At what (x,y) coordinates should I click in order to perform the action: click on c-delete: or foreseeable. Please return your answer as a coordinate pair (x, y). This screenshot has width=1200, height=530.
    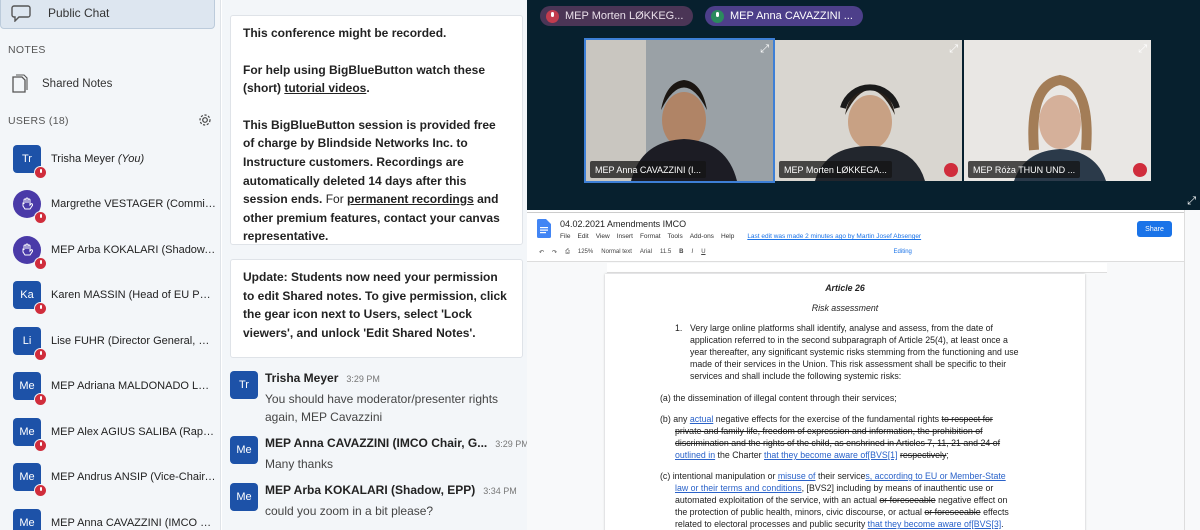
    Looking at the image, I should click on (907, 500).